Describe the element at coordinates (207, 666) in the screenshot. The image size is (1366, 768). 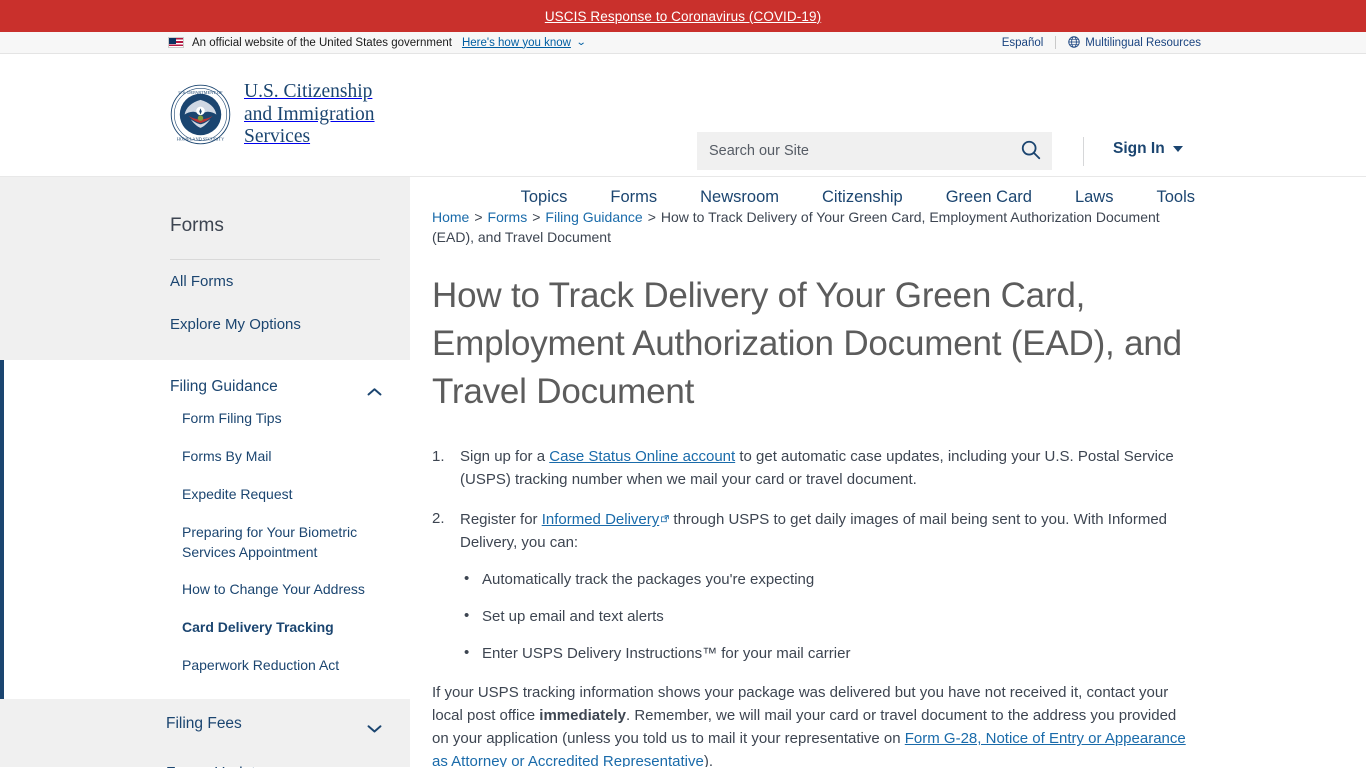
I see `sidebar-item-paperwork-reduction-act: Paperwork Reduction Act` at that location.